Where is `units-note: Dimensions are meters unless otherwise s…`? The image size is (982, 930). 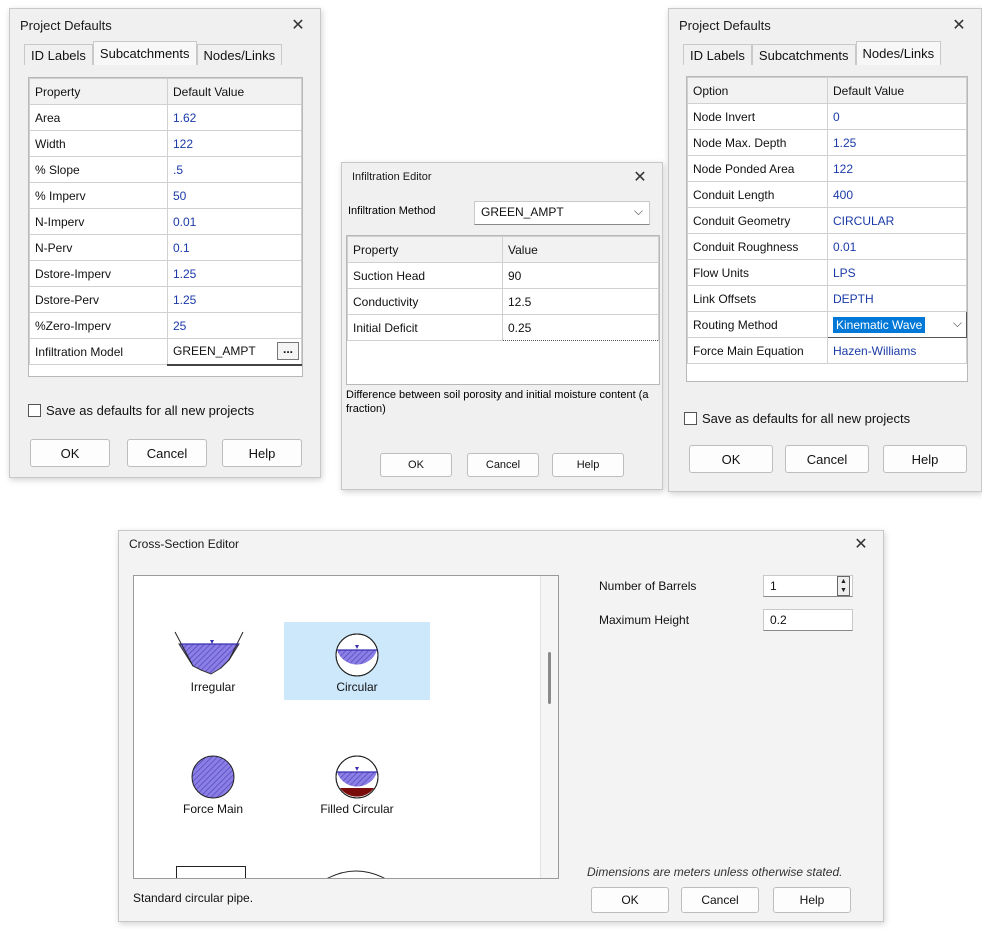
units-note: Dimensions are meters unless otherwise s… is located at coordinates (715, 872).